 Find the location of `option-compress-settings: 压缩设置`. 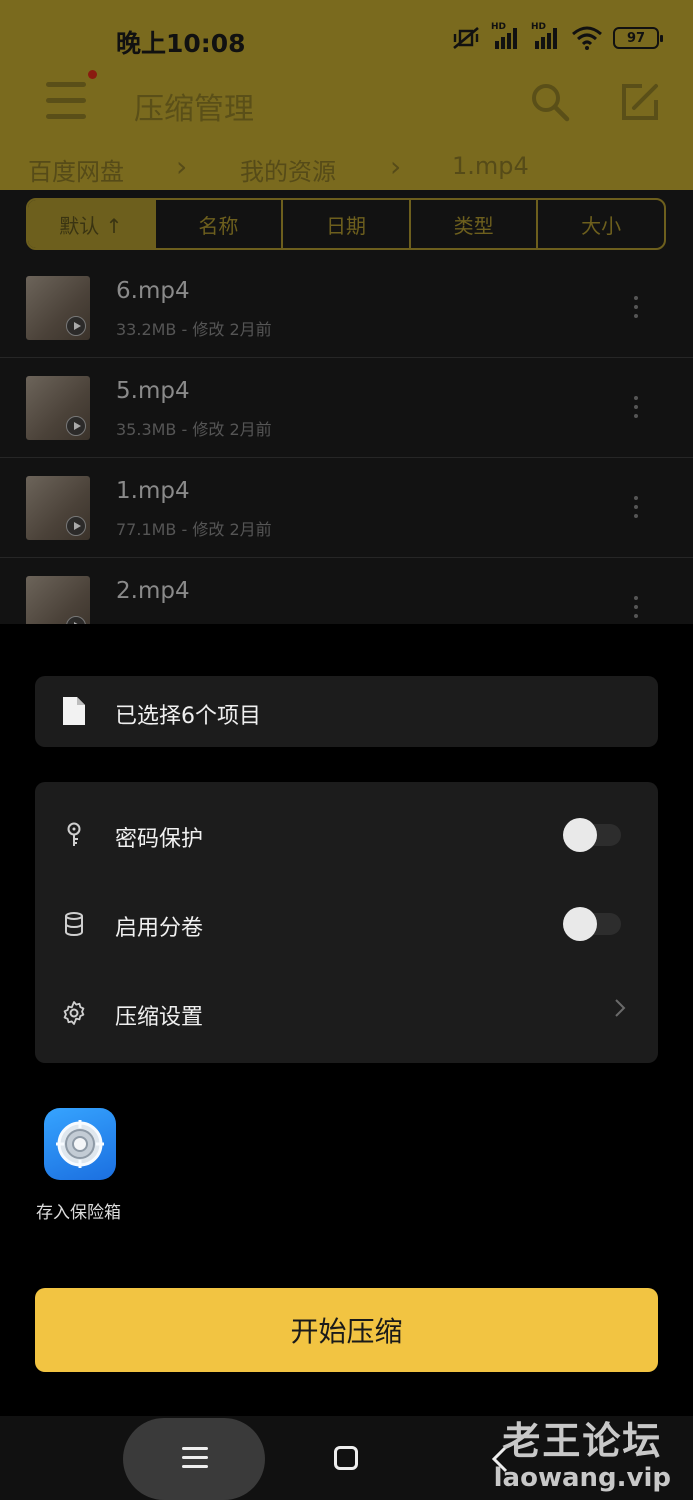

option-compress-settings: 压缩设置 is located at coordinates (346, 1012).